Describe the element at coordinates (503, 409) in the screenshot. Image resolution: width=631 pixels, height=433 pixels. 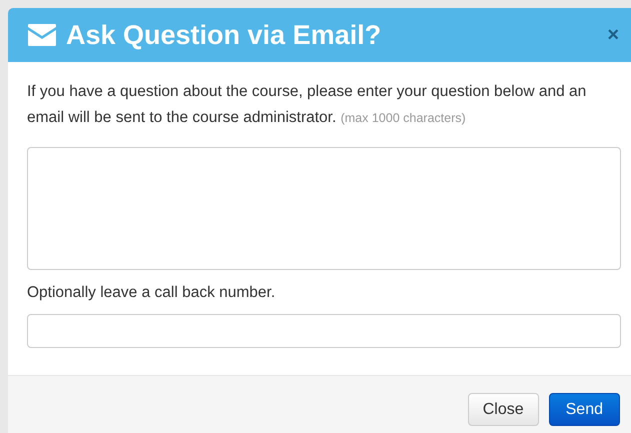
I see `close-button: Close` at that location.